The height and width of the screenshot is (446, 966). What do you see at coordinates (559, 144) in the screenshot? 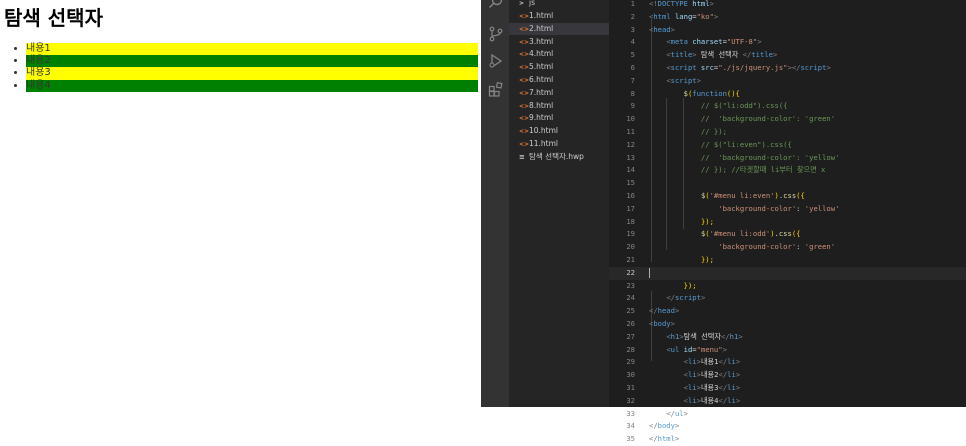
I see `file-item: <>11.html` at bounding box center [559, 144].